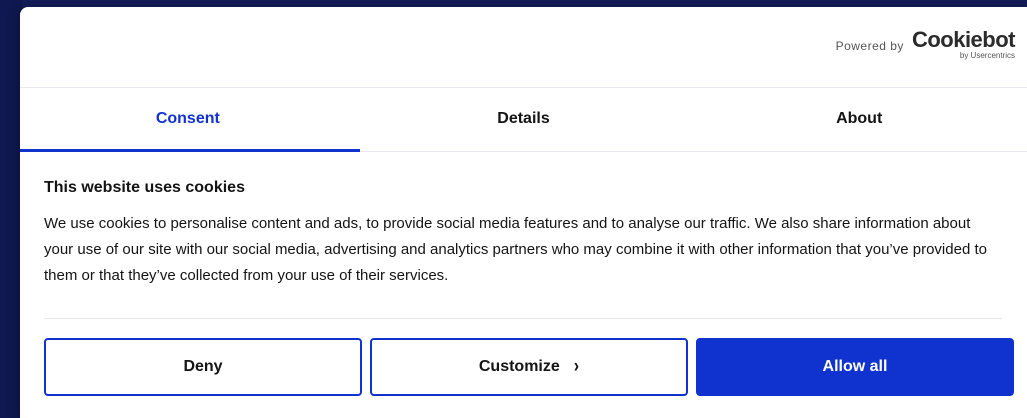 This screenshot has width=1027, height=418. Describe the element at coordinates (859, 119) in the screenshot. I see `tab-about: About` at that location.